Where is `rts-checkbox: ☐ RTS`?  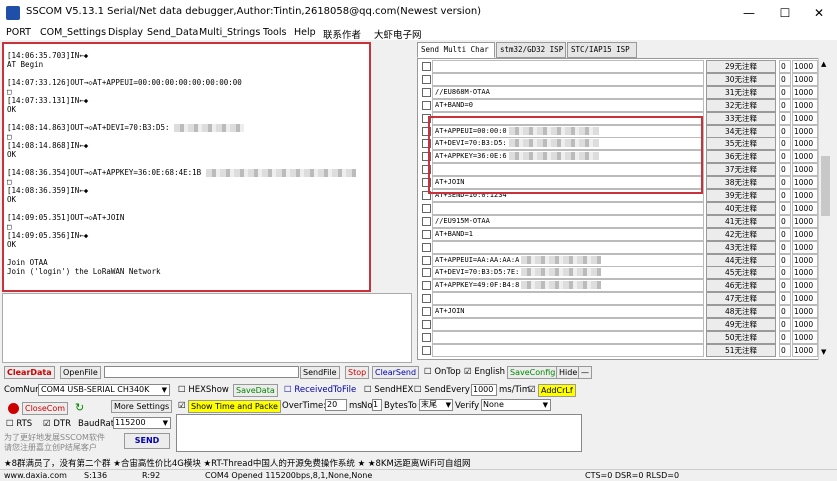 rts-checkbox: ☐ RTS is located at coordinates (19, 424).